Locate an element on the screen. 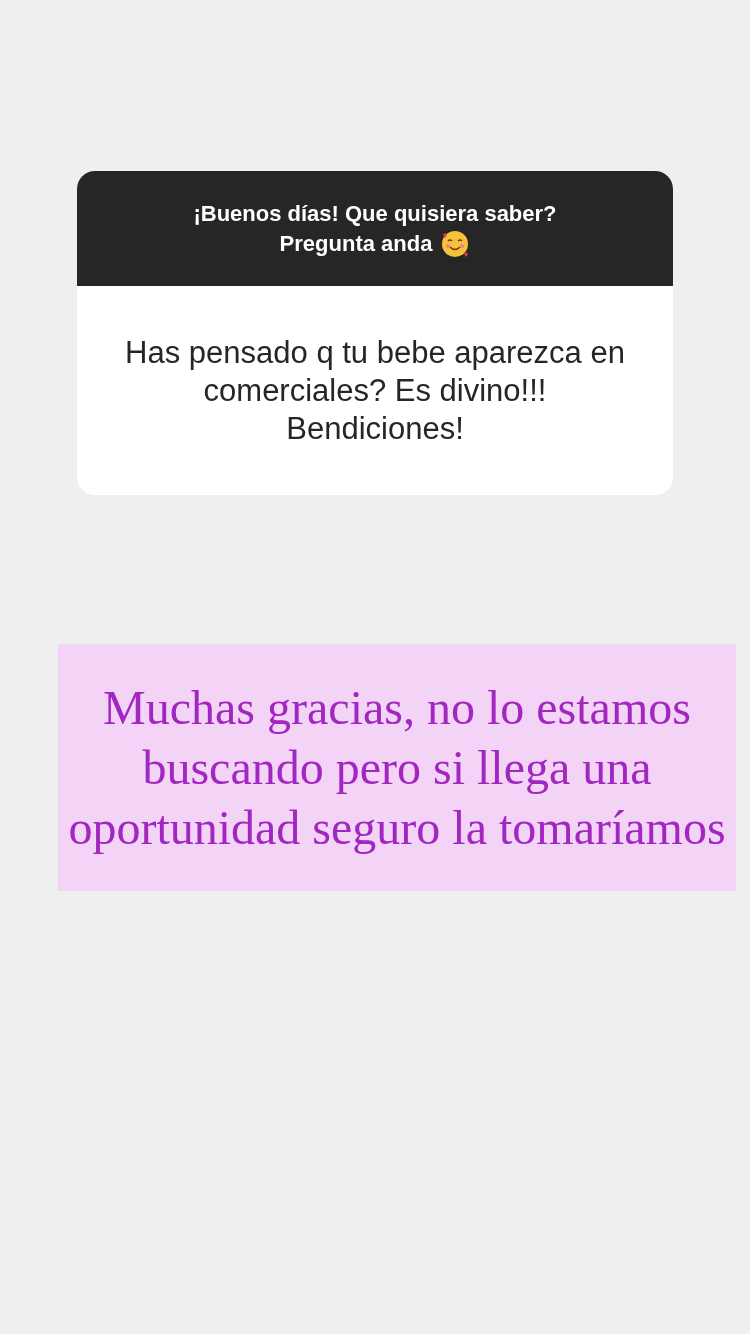  reply-text: Muchas gracias, no lo estamos buscando pero si llega una oportunidad seguro la tomaríamos is located at coordinates (397, 767).